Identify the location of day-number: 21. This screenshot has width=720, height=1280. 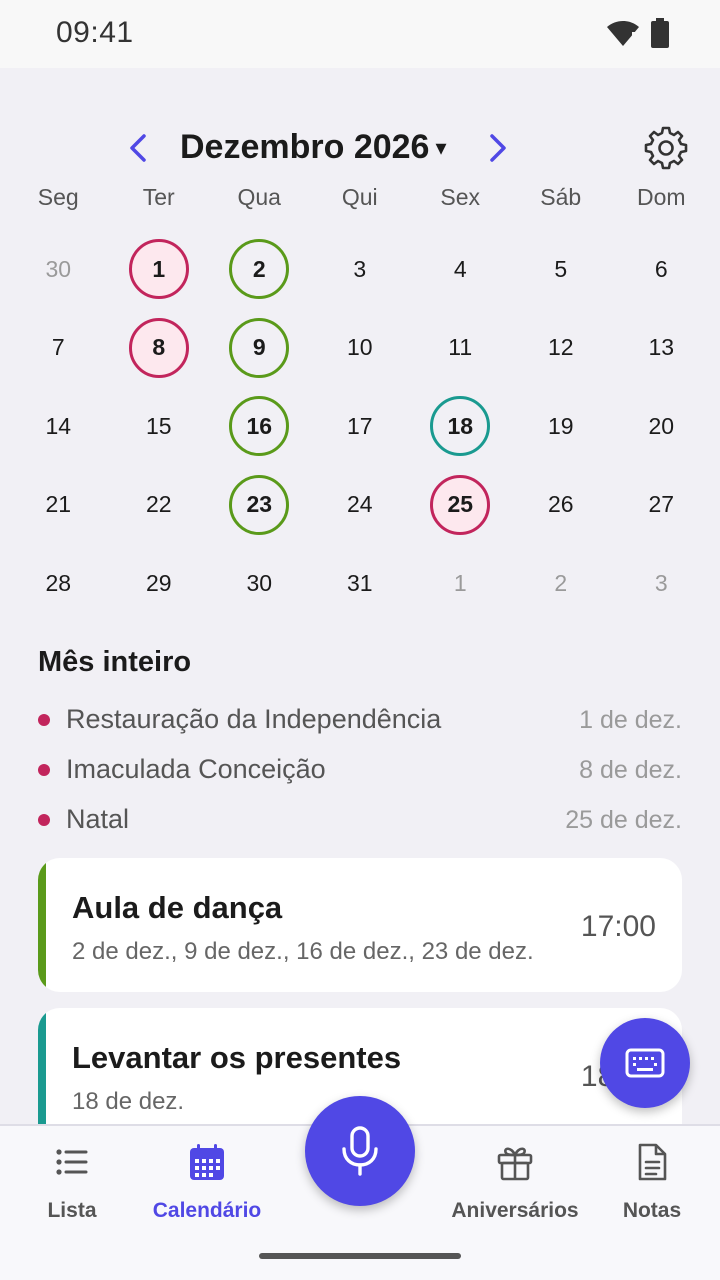
(58, 504).